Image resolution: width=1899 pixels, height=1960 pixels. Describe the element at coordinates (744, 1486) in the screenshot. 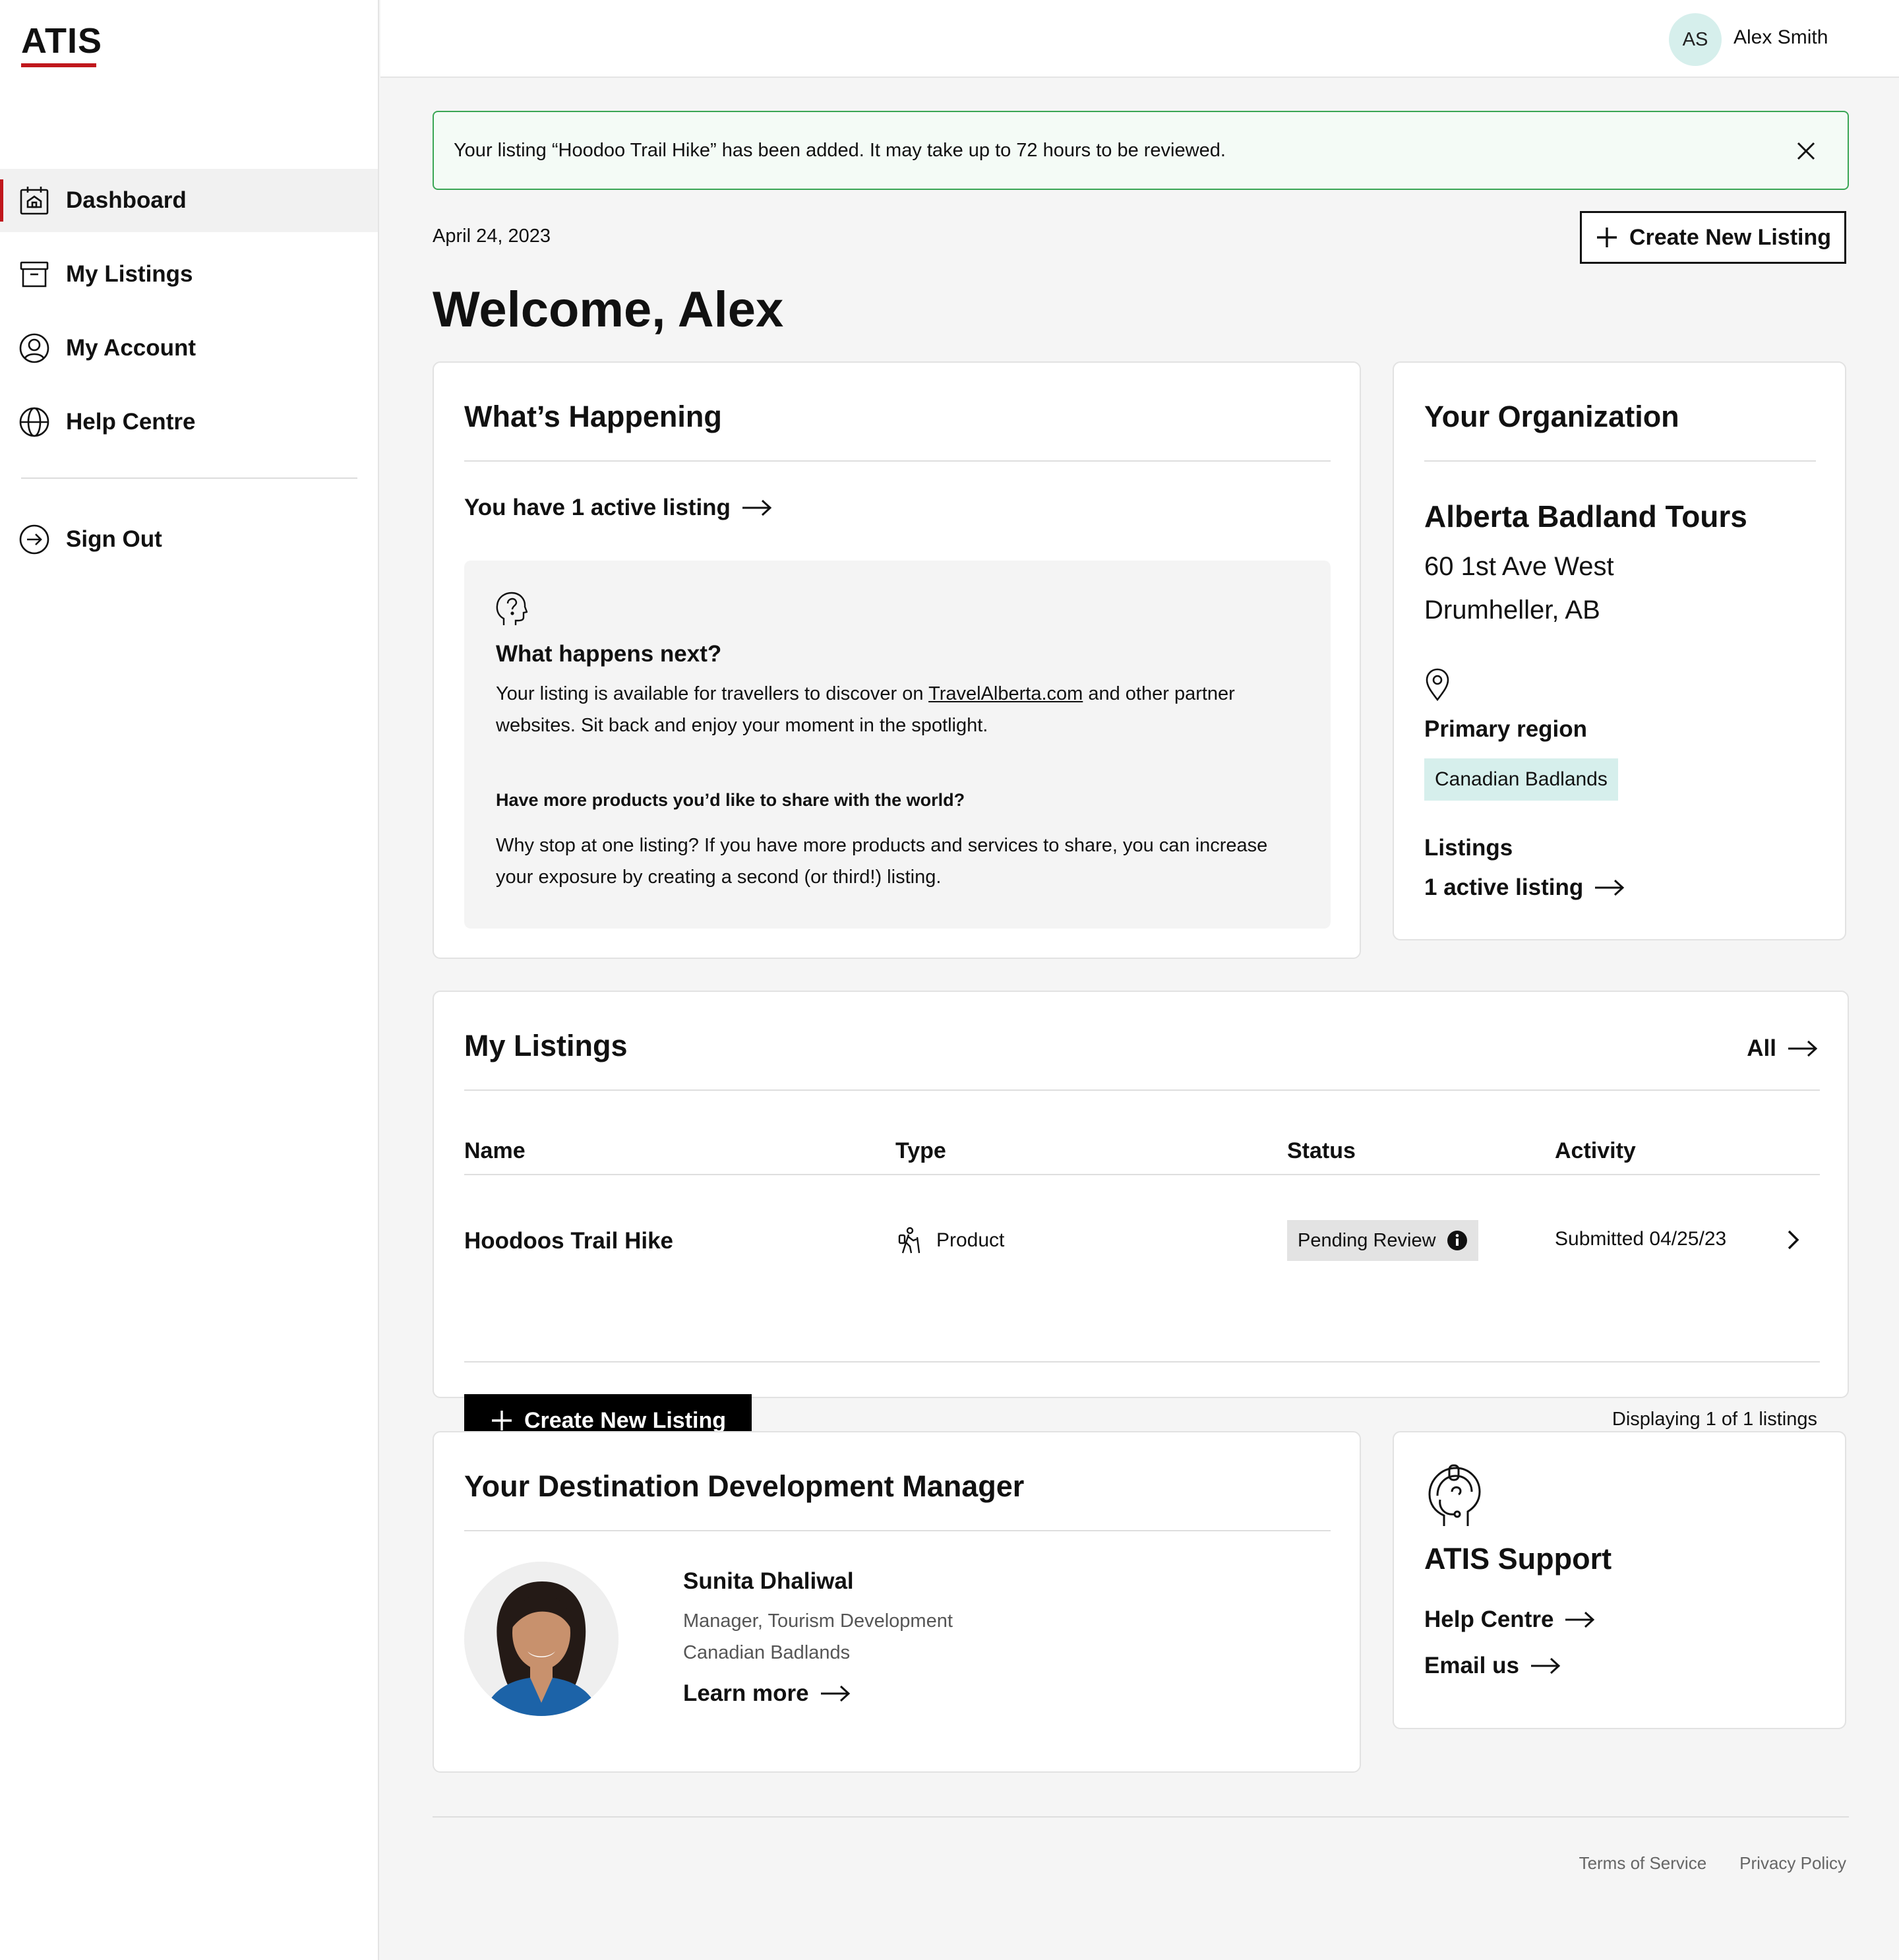

I see `card-title: Your Destination Development Manager` at that location.